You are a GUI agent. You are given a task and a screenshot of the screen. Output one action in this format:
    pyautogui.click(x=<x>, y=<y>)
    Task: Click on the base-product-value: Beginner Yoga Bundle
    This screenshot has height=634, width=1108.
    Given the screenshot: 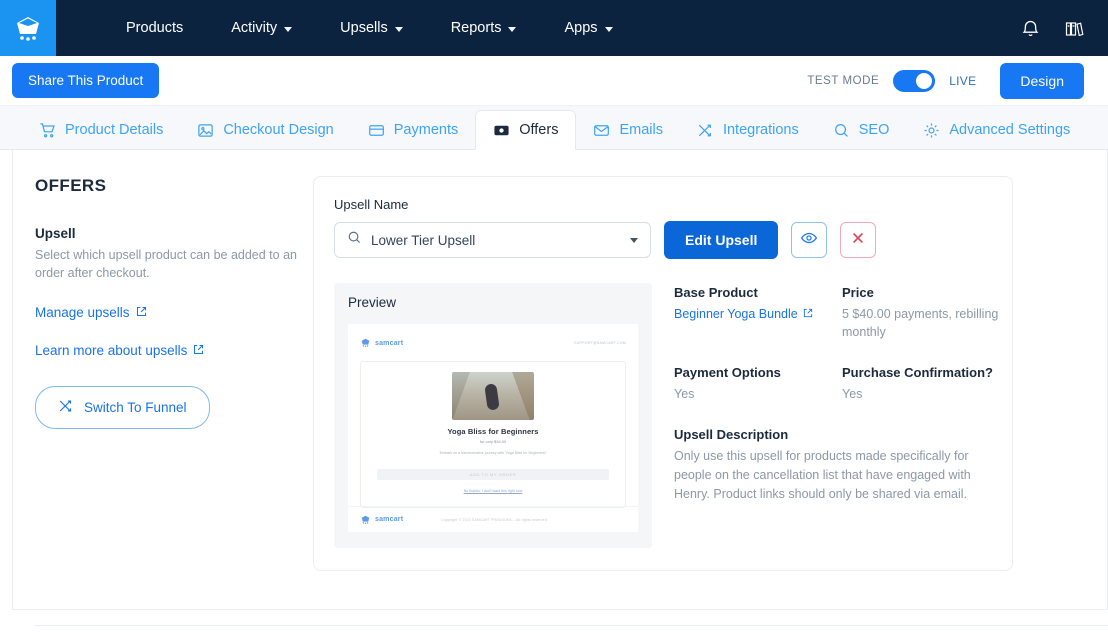 What is the action you would take?
    pyautogui.click(x=736, y=314)
    